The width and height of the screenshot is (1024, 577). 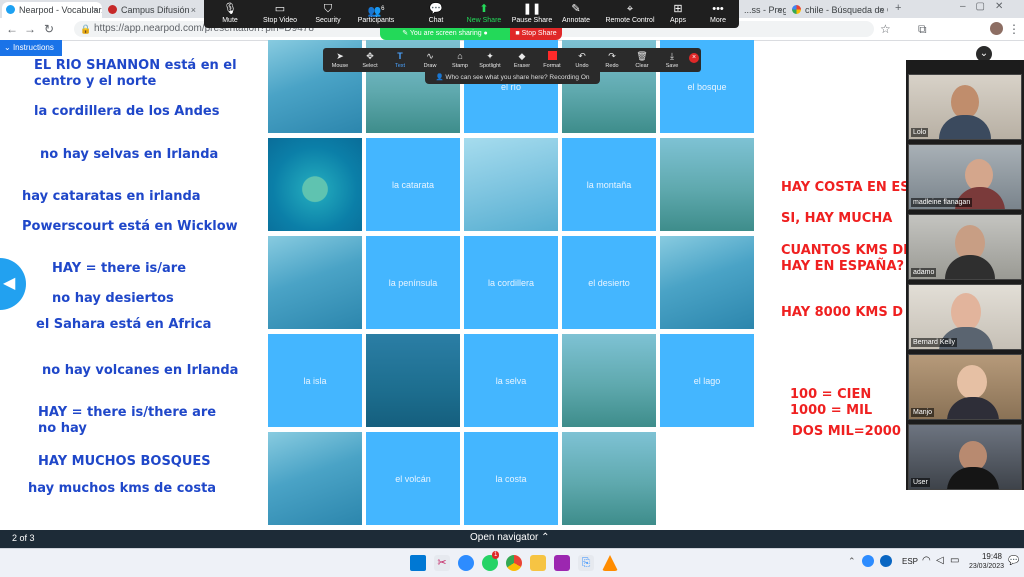 I want to click on whatsapp-icon: 1, so click(x=491, y=561).